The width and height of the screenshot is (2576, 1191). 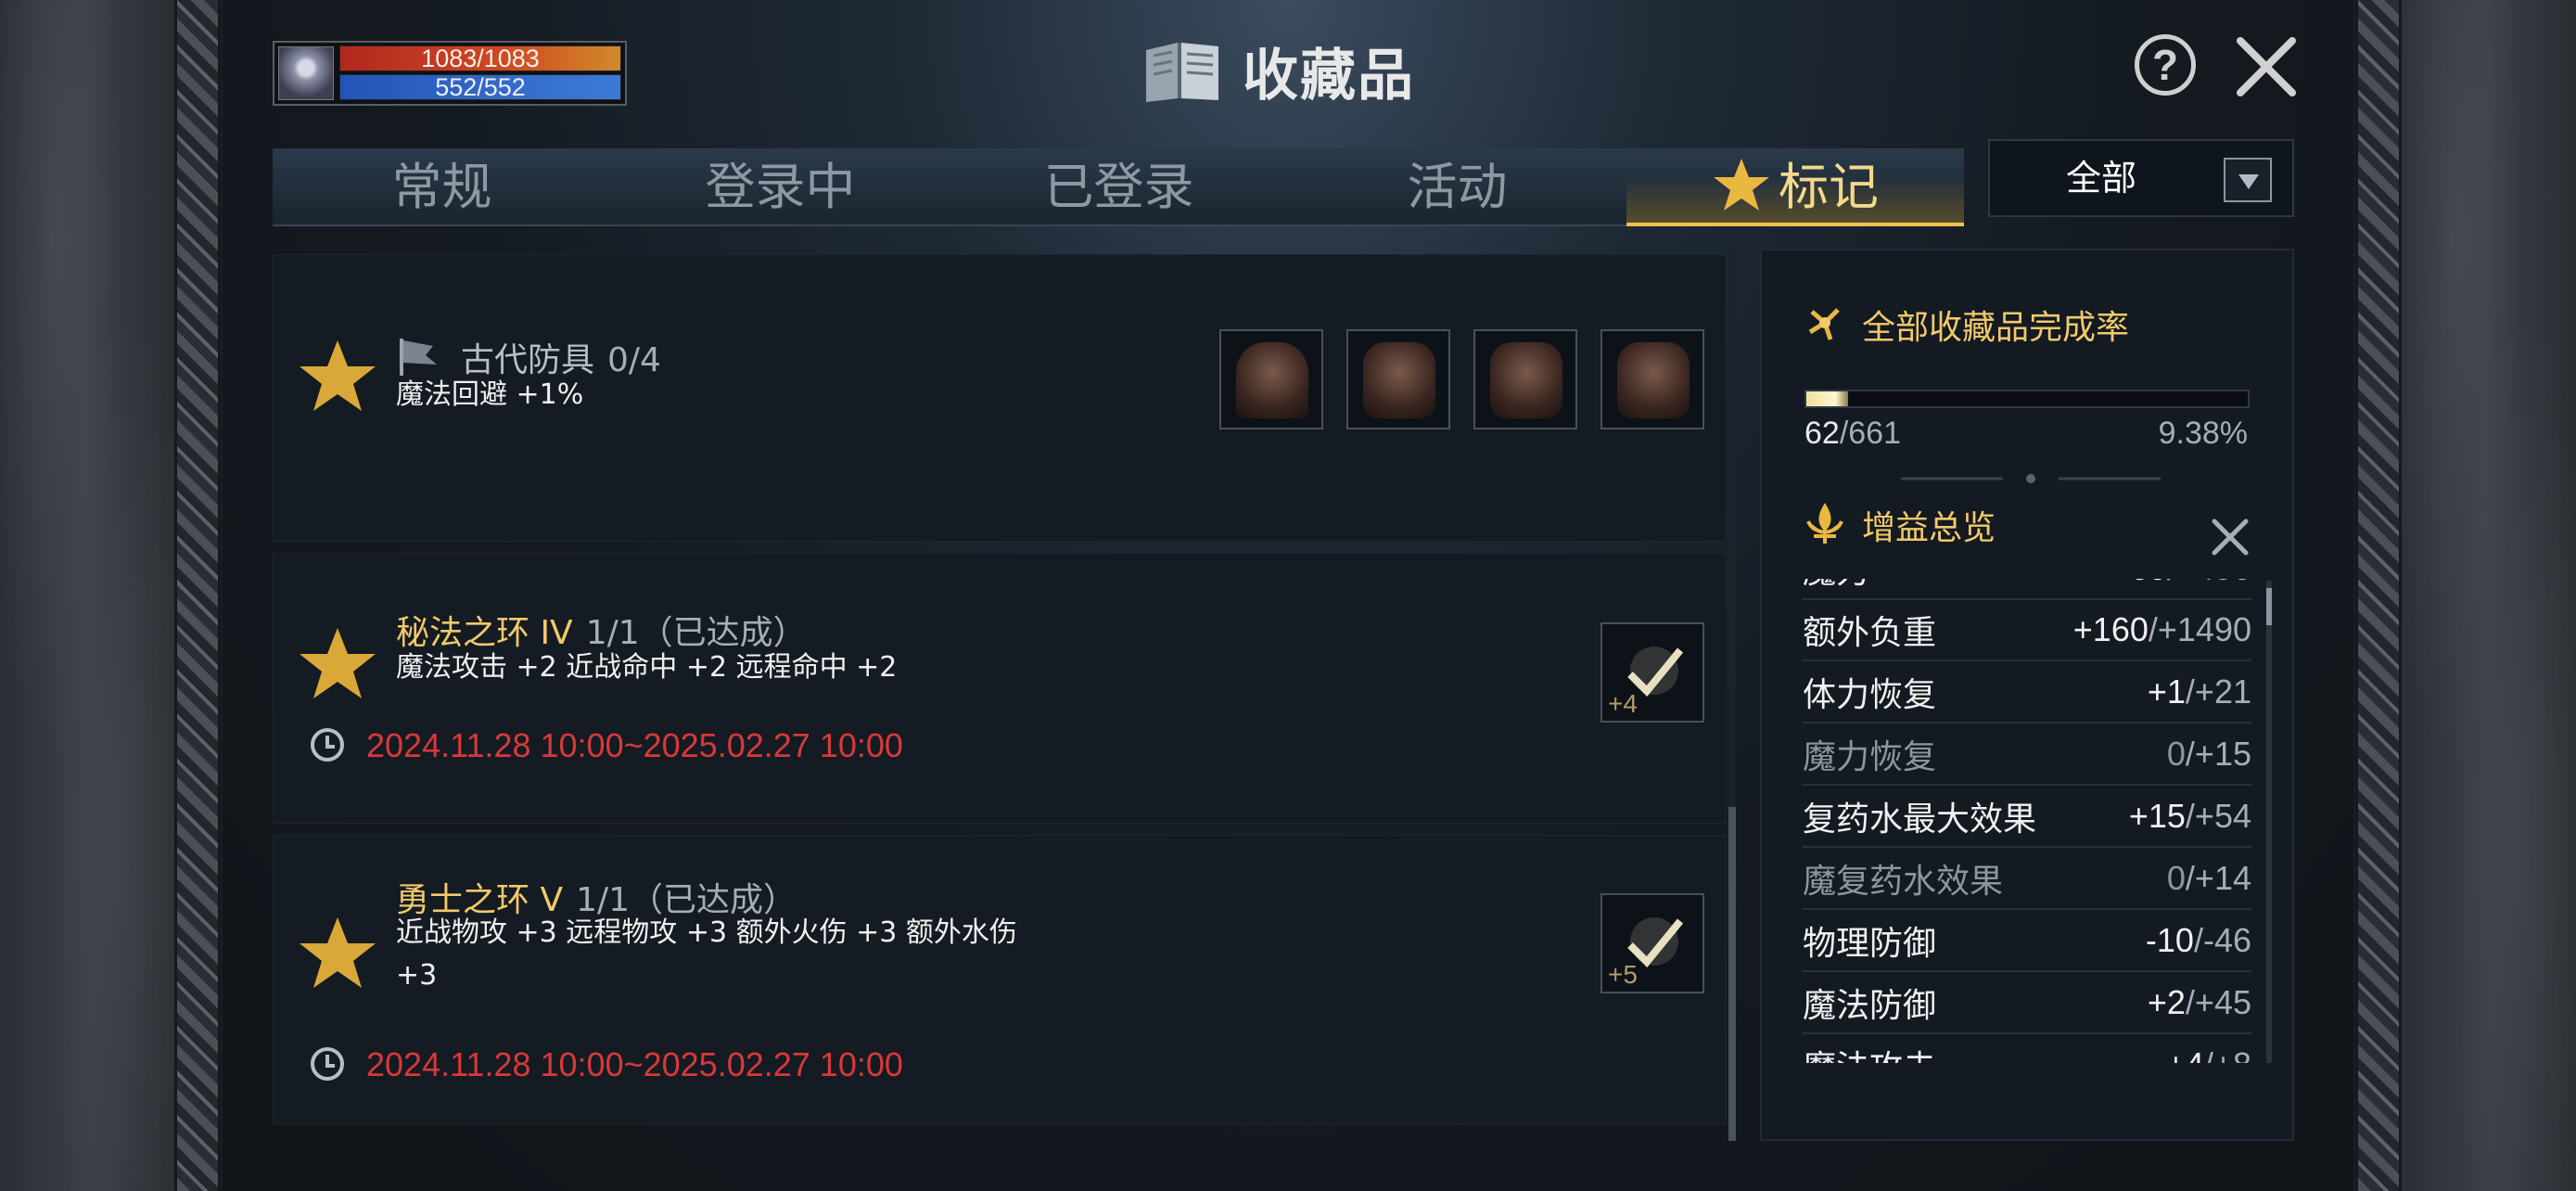 I want to click on enhance-level: +5, so click(x=1623, y=974).